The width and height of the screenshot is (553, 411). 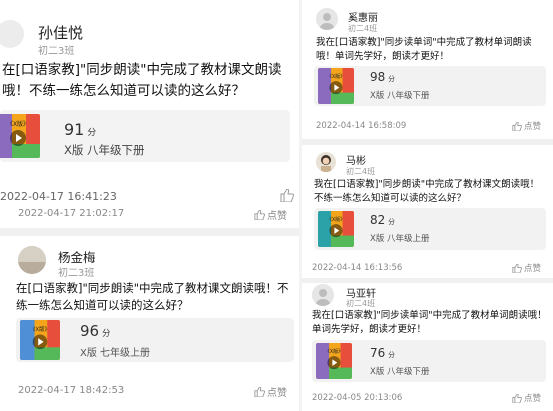 What do you see at coordinates (155, 340) in the screenshot?
I see `score-card: 《X版》 96 分 X版 七年级上册` at bounding box center [155, 340].